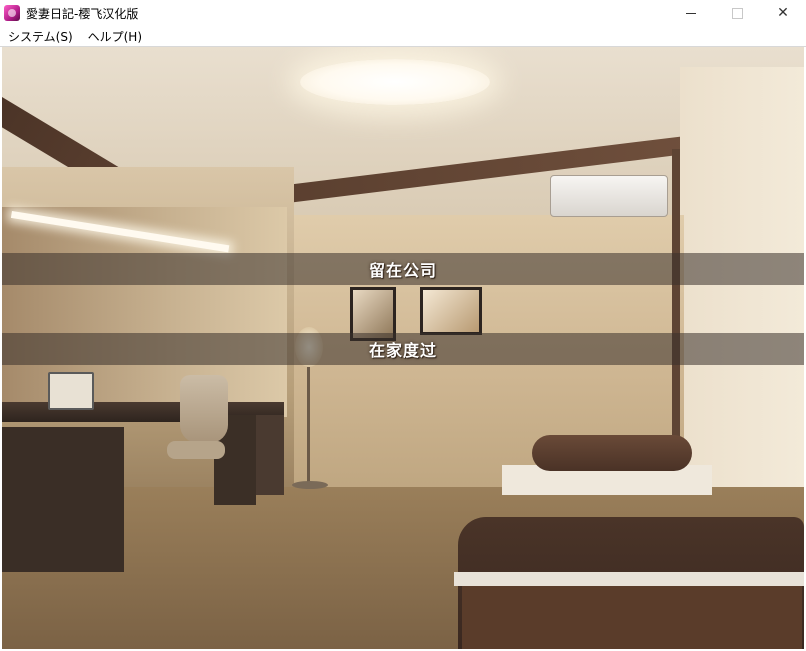 Image resolution: width=806 pixels, height=651 pixels. What do you see at coordinates (609, 196) in the screenshot?
I see `air-conditioner` at bounding box center [609, 196].